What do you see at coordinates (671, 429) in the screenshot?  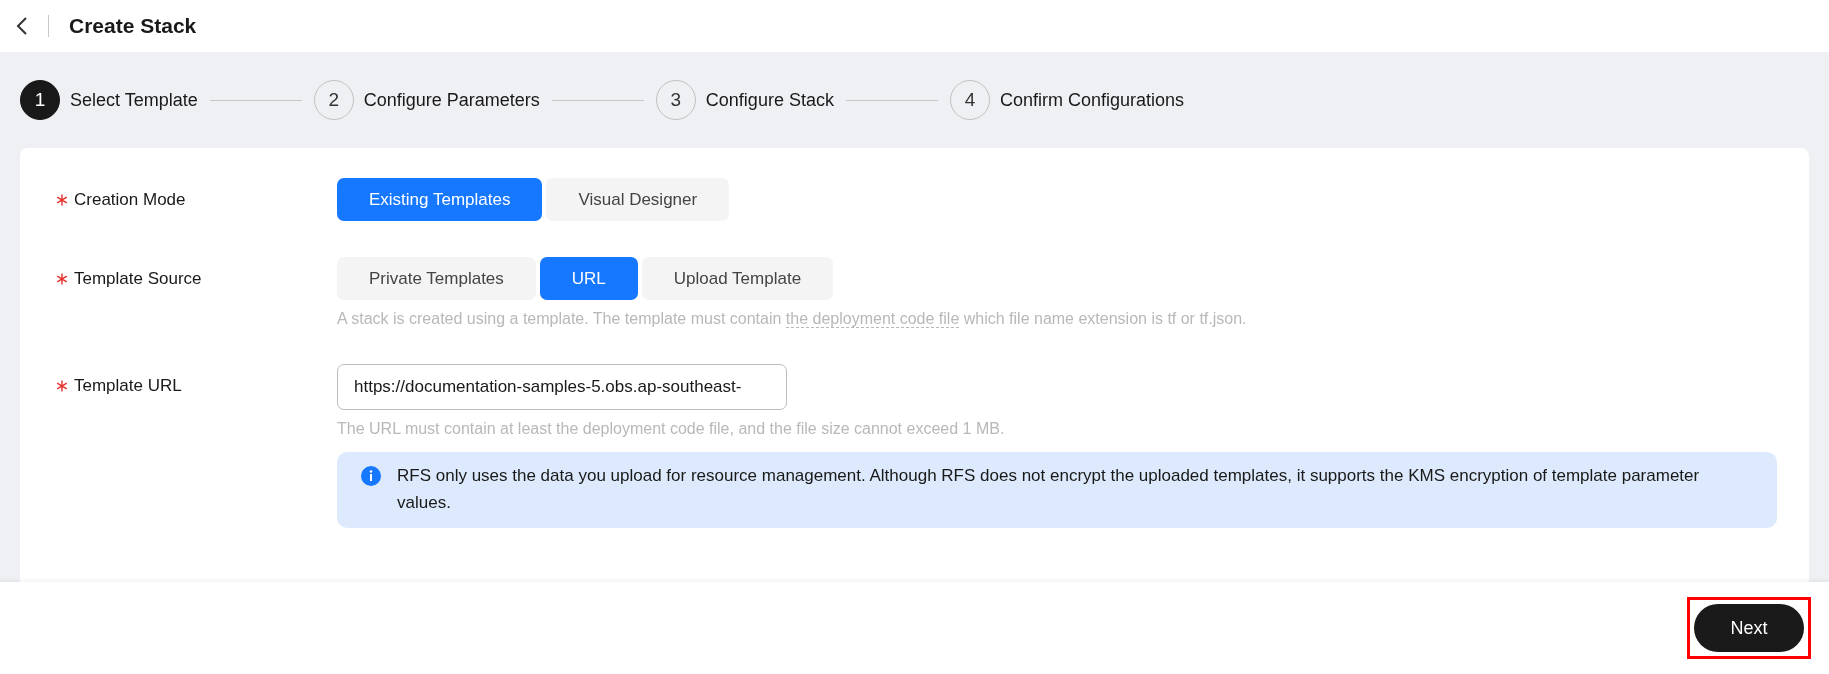 I see `hint-text: The URL must contain at least the deployment code file, and the file size cannot exceed 1 MB.` at bounding box center [671, 429].